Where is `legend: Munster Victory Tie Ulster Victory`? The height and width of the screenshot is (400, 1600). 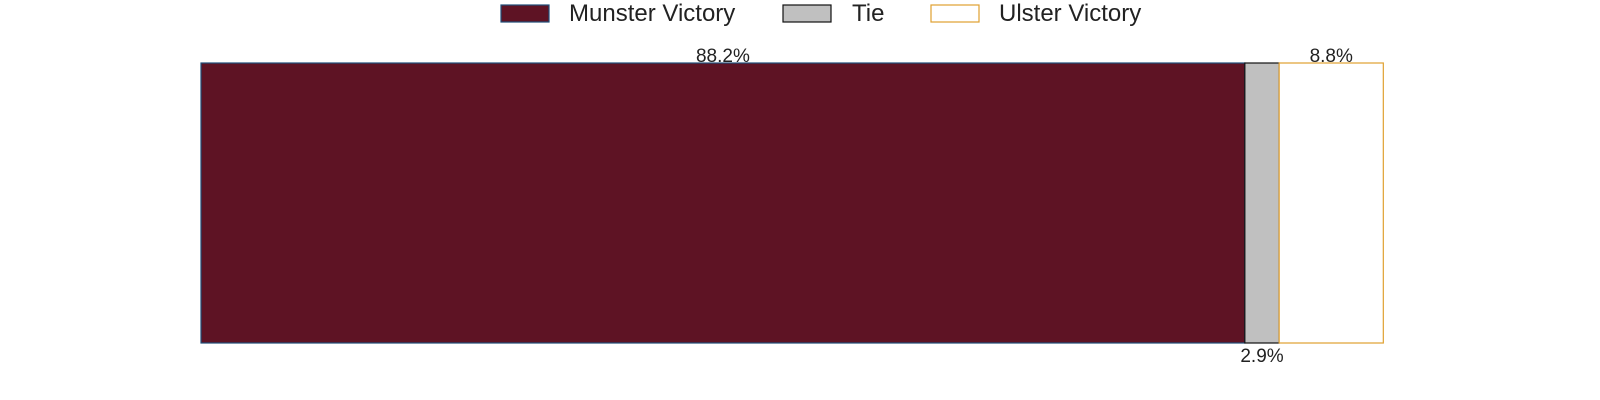
legend: Munster Victory Tie Ulster Victory is located at coordinates (820, 13).